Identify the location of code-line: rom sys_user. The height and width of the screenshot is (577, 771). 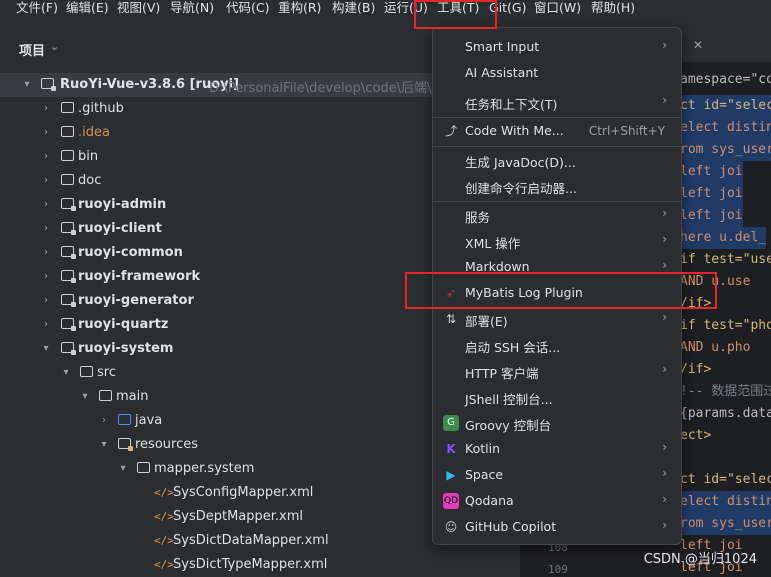
(725, 524).